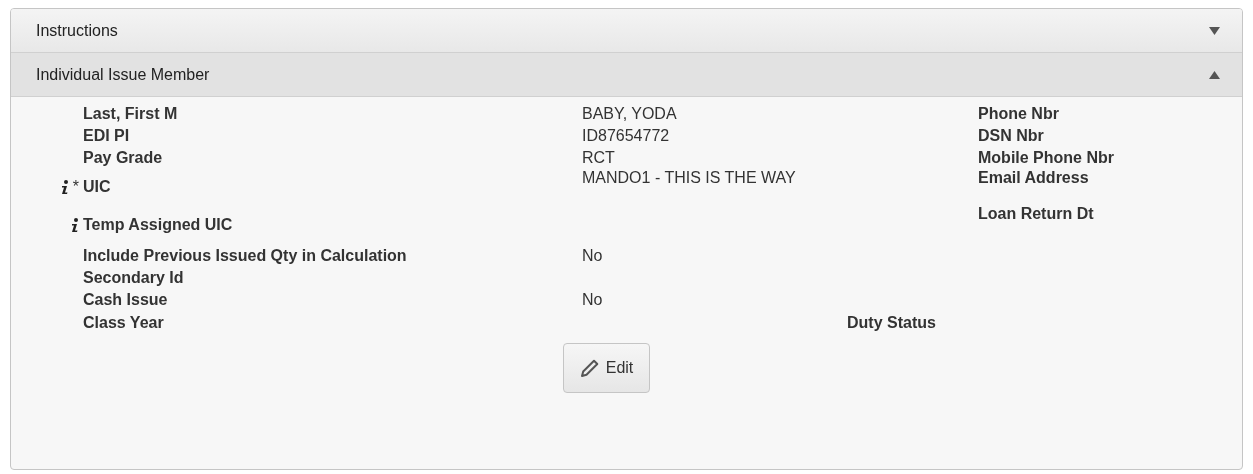 Image resolution: width=1253 pixels, height=474 pixels. I want to click on field-label: Mobile Phone Nbr, so click(1046, 158).